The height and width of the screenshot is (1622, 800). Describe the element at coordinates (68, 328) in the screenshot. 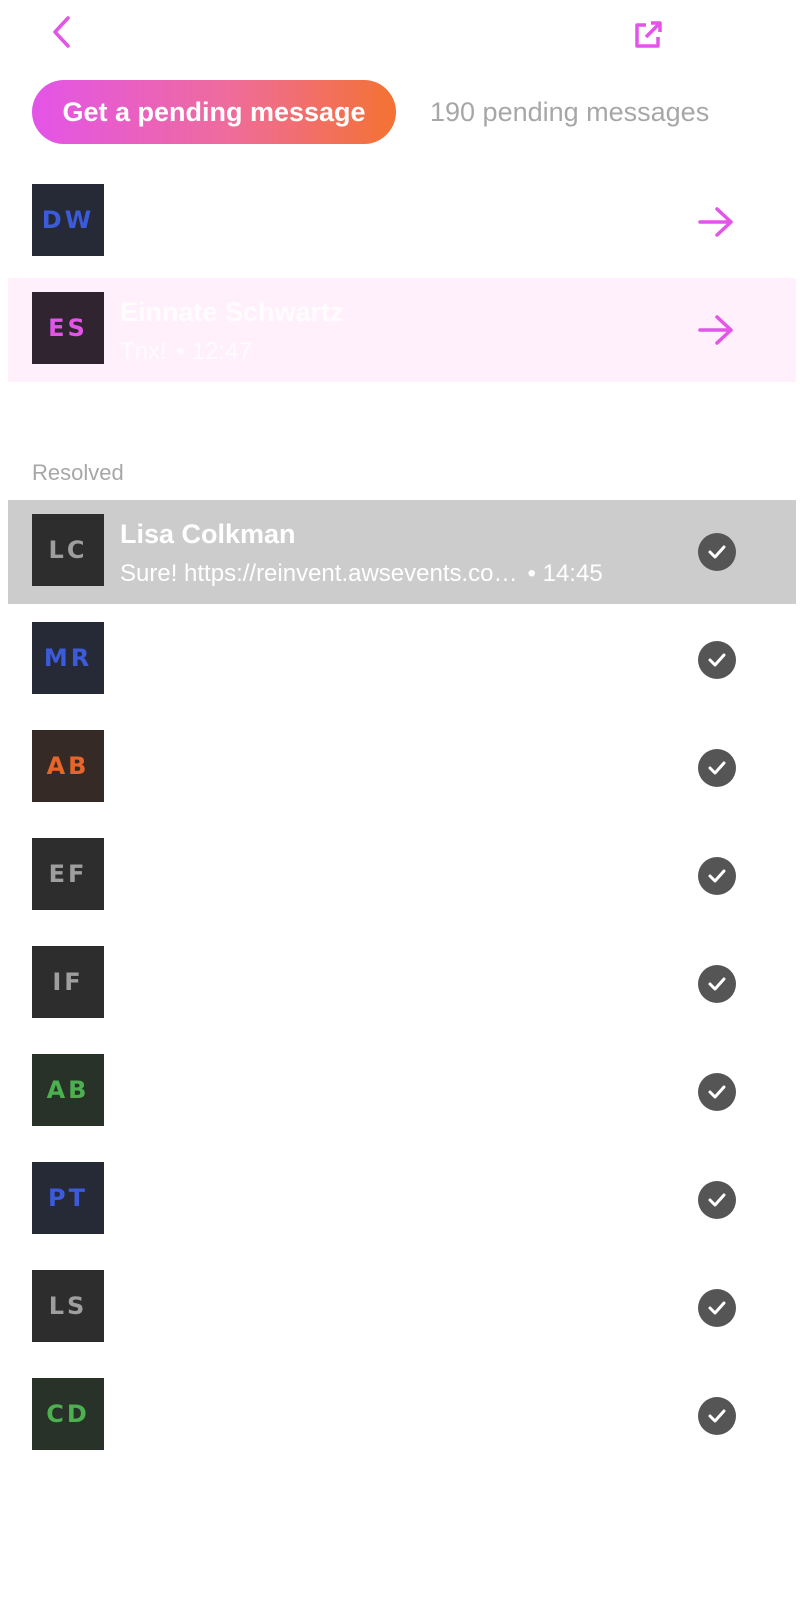

I see `avatar: ES` at that location.